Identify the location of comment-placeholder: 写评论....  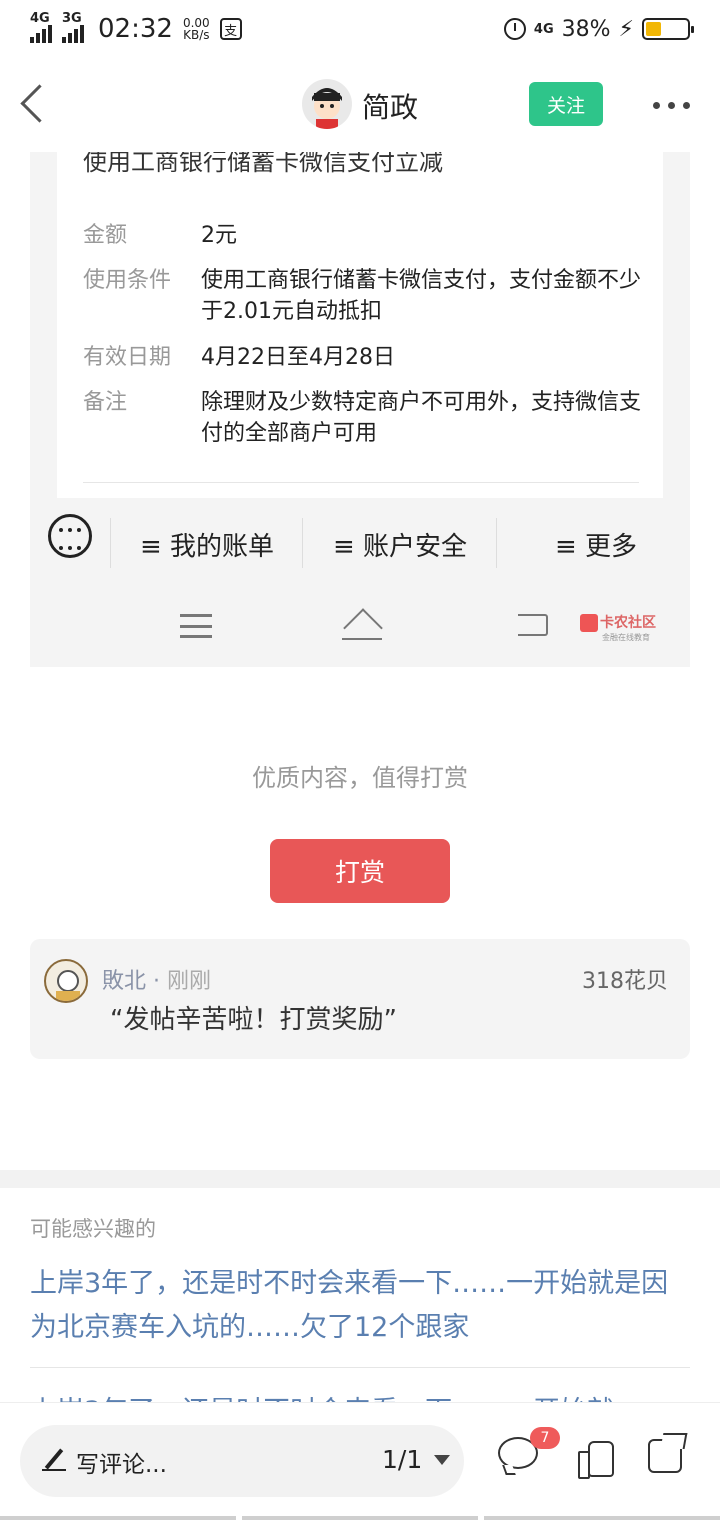
(121, 1465).